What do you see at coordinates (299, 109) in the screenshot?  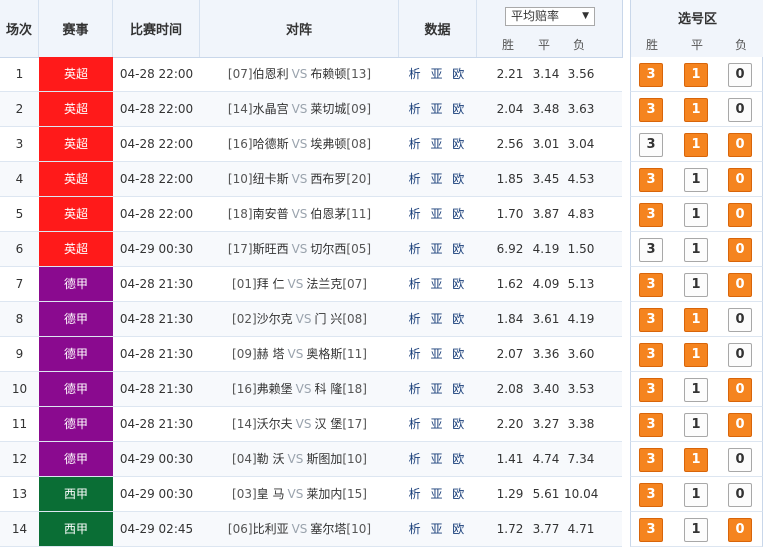 I see `match-teams: [14]水晶宫 VS 莱切城[09]` at bounding box center [299, 109].